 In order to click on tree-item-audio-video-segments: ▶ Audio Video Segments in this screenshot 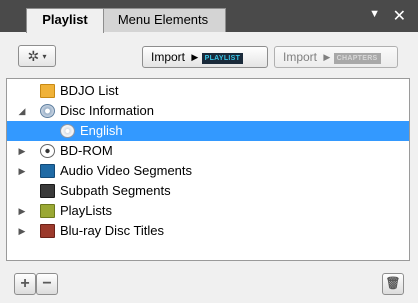, I will do `click(208, 171)`.